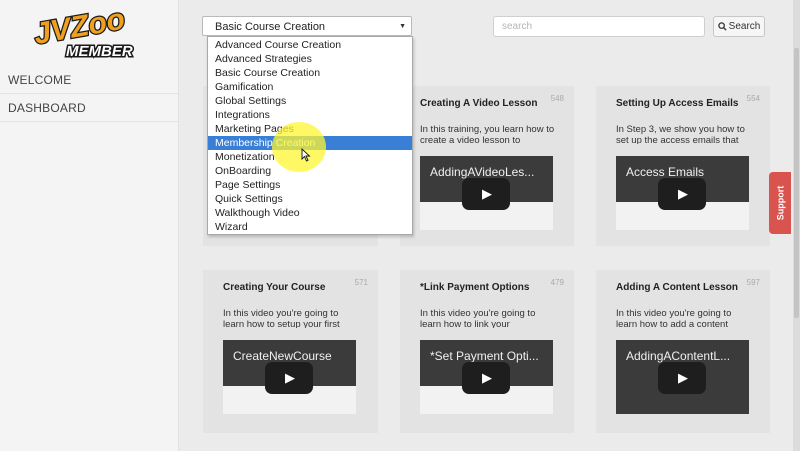 Image resolution: width=800 pixels, height=451 pixels. Describe the element at coordinates (310, 213) in the screenshot. I see `dropdown-option: Walkthough Video` at that location.